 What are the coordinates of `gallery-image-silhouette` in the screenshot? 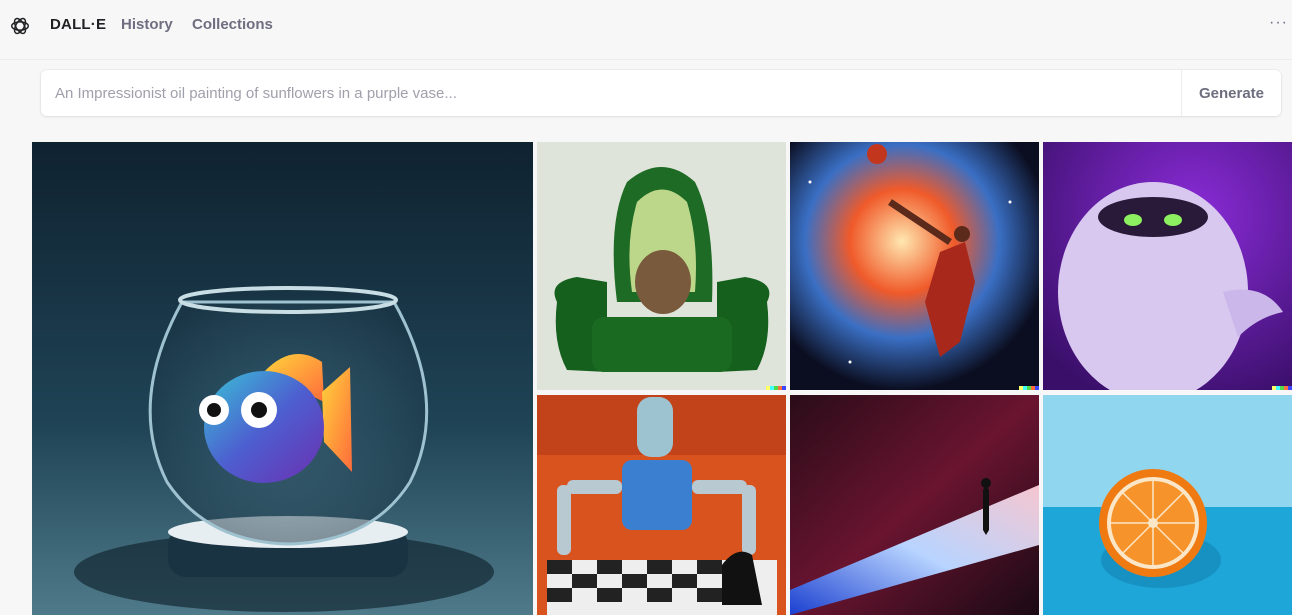 It's located at (914, 505).